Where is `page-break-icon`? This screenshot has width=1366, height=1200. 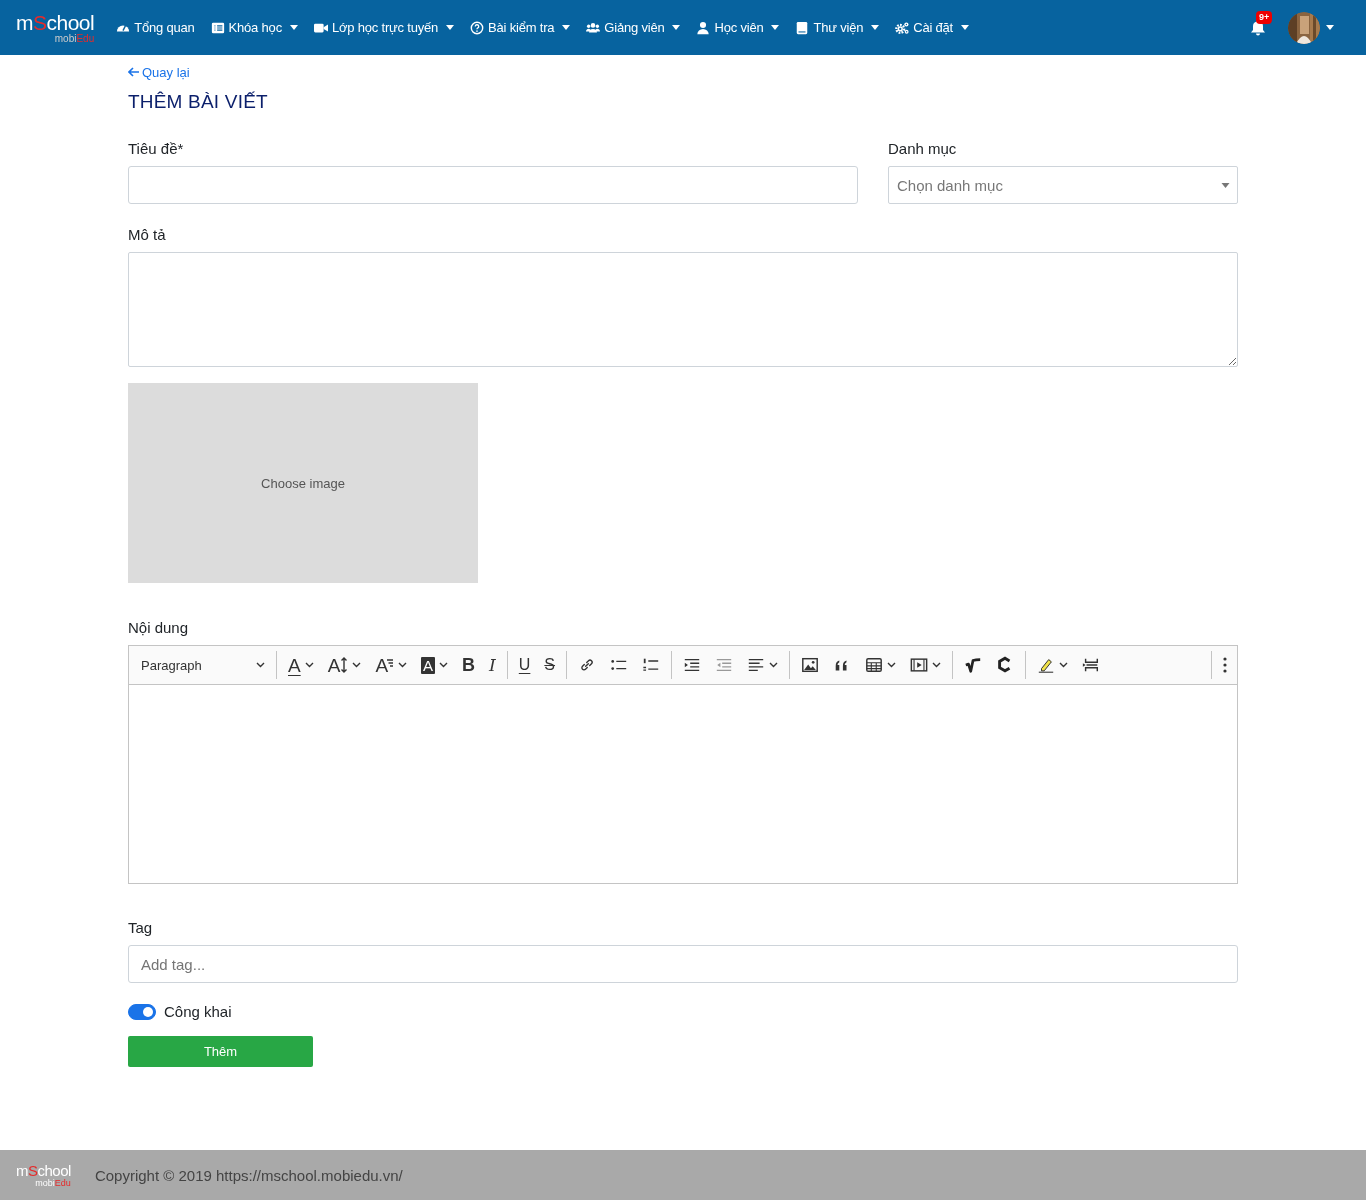
page-break-icon is located at coordinates (1091, 665).